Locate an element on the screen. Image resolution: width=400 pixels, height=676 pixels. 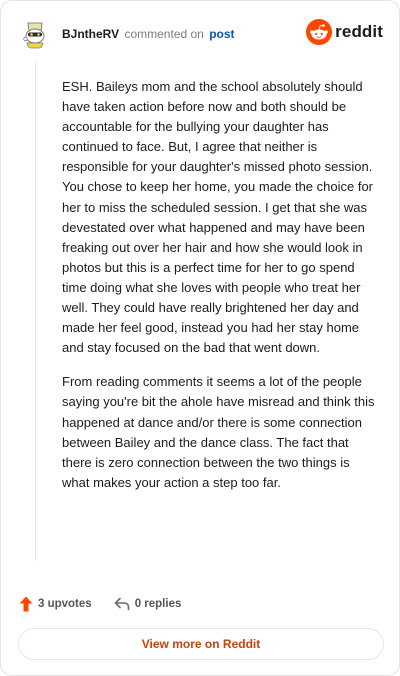
reddit-wordmark: reddit is located at coordinates (359, 31).